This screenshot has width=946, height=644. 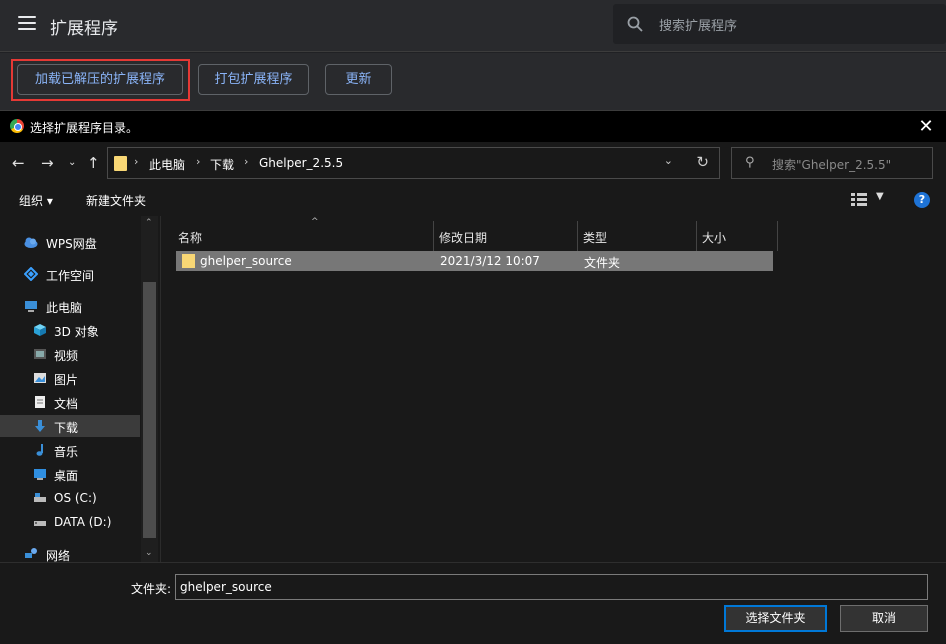 I want to click on column-header-modified: 修改日期, so click(x=506, y=236).